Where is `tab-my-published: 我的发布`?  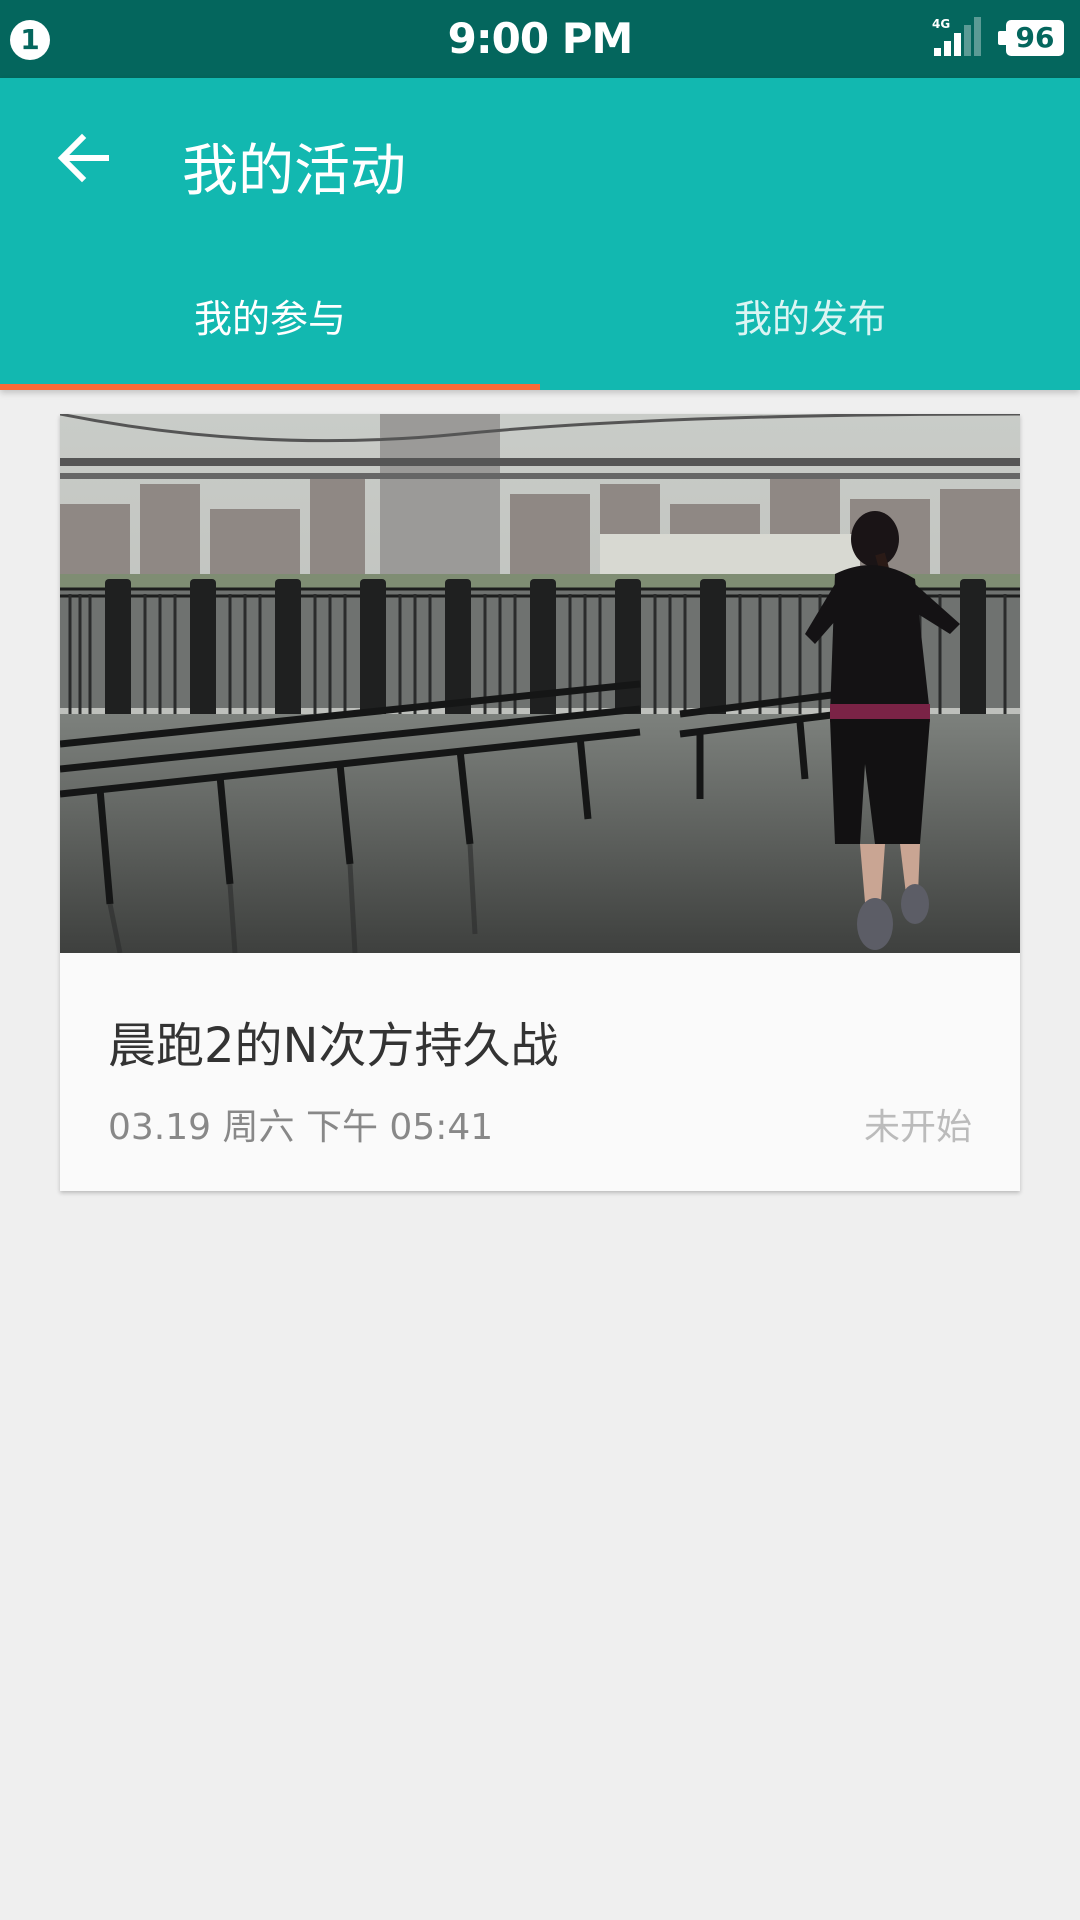 tab-my-published: 我的发布 is located at coordinates (810, 315).